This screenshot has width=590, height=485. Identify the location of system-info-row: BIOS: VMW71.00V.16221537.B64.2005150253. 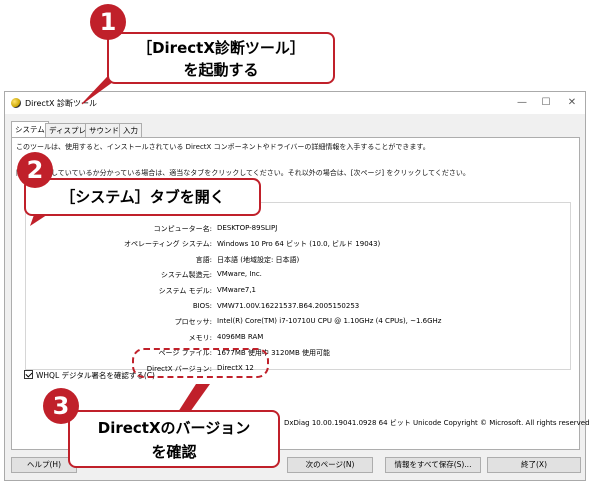
(292, 308).